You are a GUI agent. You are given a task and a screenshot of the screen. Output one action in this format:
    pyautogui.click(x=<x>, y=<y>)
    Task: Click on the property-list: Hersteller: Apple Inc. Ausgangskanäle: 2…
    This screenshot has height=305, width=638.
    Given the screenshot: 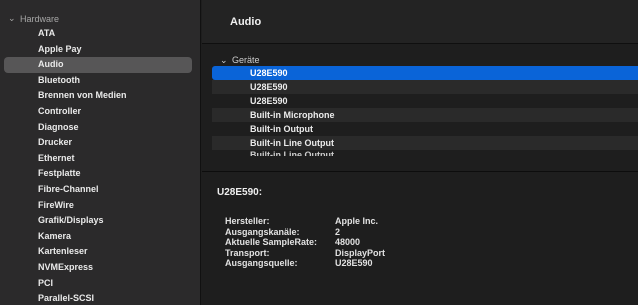 What is the action you would take?
    pyautogui.click(x=427, y=242)
    